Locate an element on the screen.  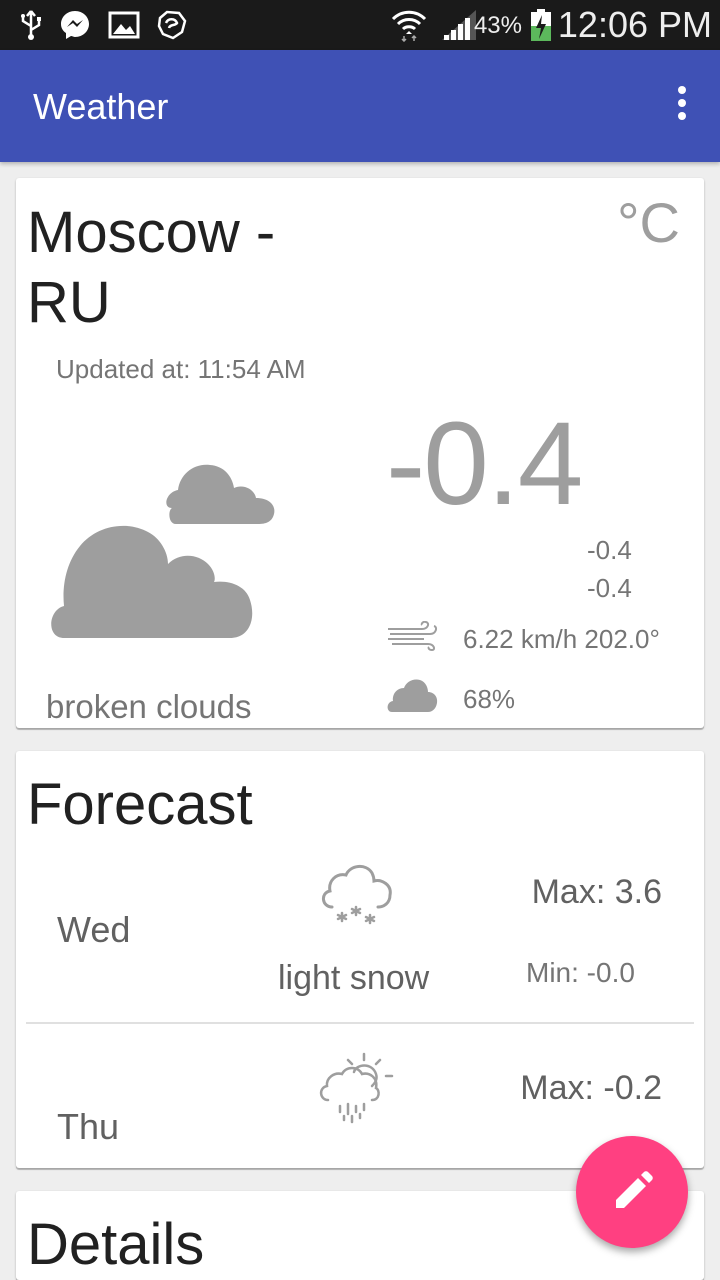
forecast-min: Min: -0.0 is located at coordinates (580, 972).